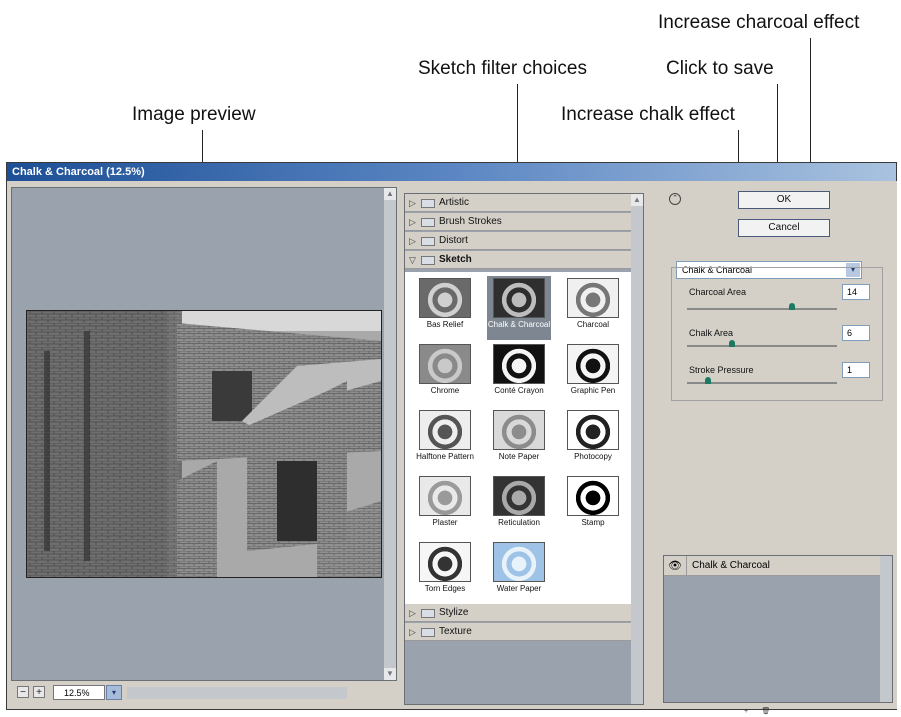 The width and height of the screenshot is (901, 717). I want to click on filter-thumb-cont-crayon: Conté Crayon, so click(519, 374).